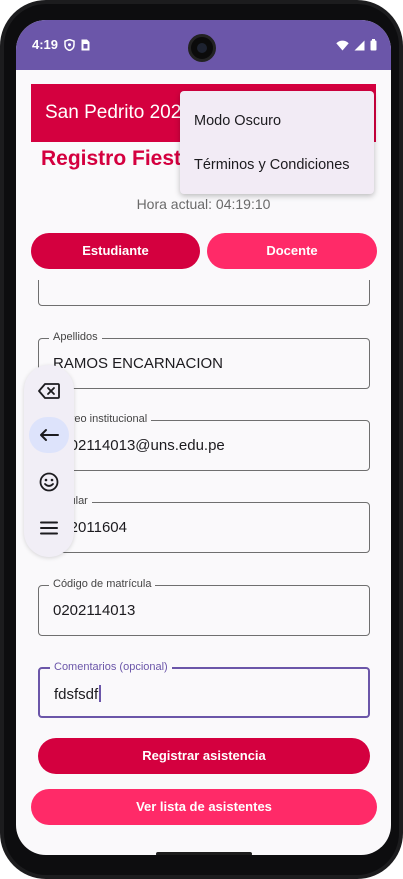 Image resolution: width=403 pixels, height=879 pixels. Describe the element at coordinates (118, 112) in the screenshot. I see `app-title: San Pedrito 2023` at that location.